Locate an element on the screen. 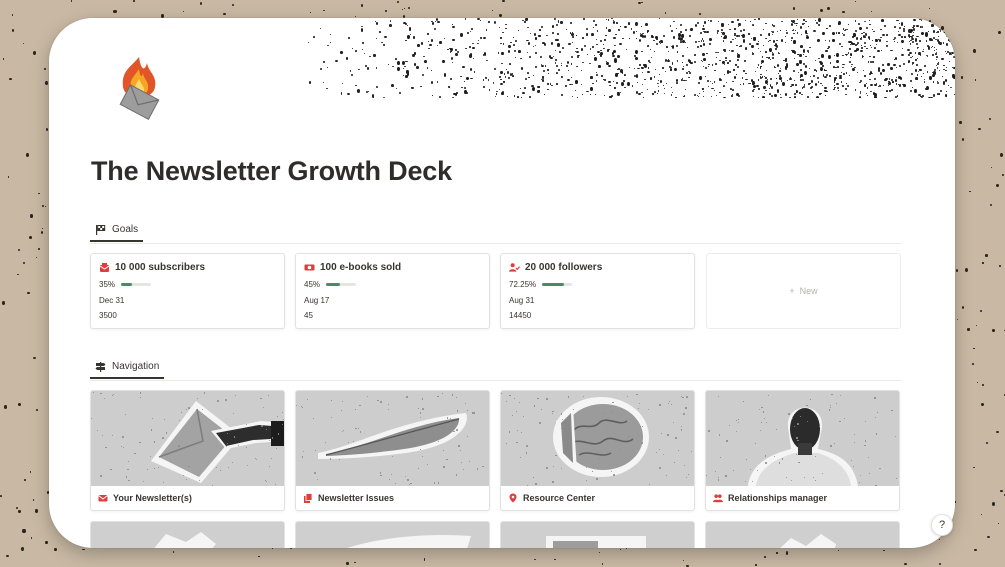 Image resolution: width=1005 pixels, height=567 pixels. hand-holding-envelope-image is located at coordinates (187, 438).